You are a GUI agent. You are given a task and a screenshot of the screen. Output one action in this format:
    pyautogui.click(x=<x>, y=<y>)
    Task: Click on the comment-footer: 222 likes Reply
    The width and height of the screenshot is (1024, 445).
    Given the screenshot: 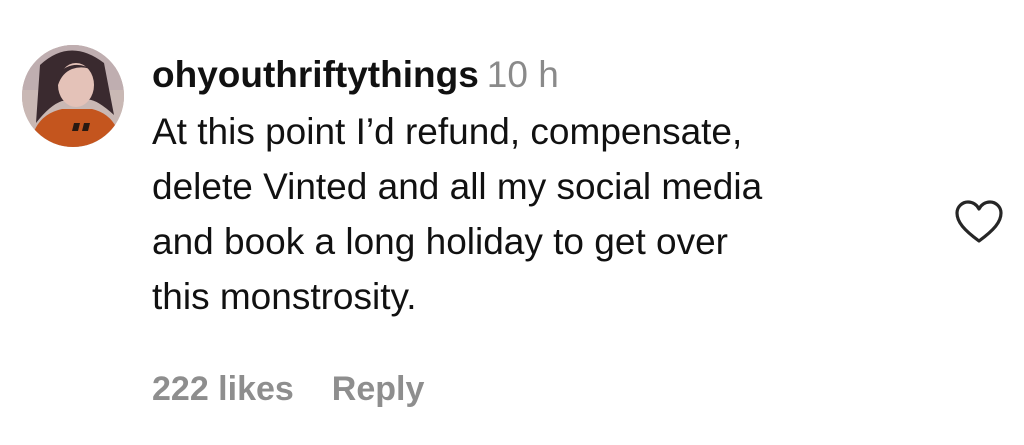 What is the action you would take?
    pyautogui.click(x=288, y=389)
    